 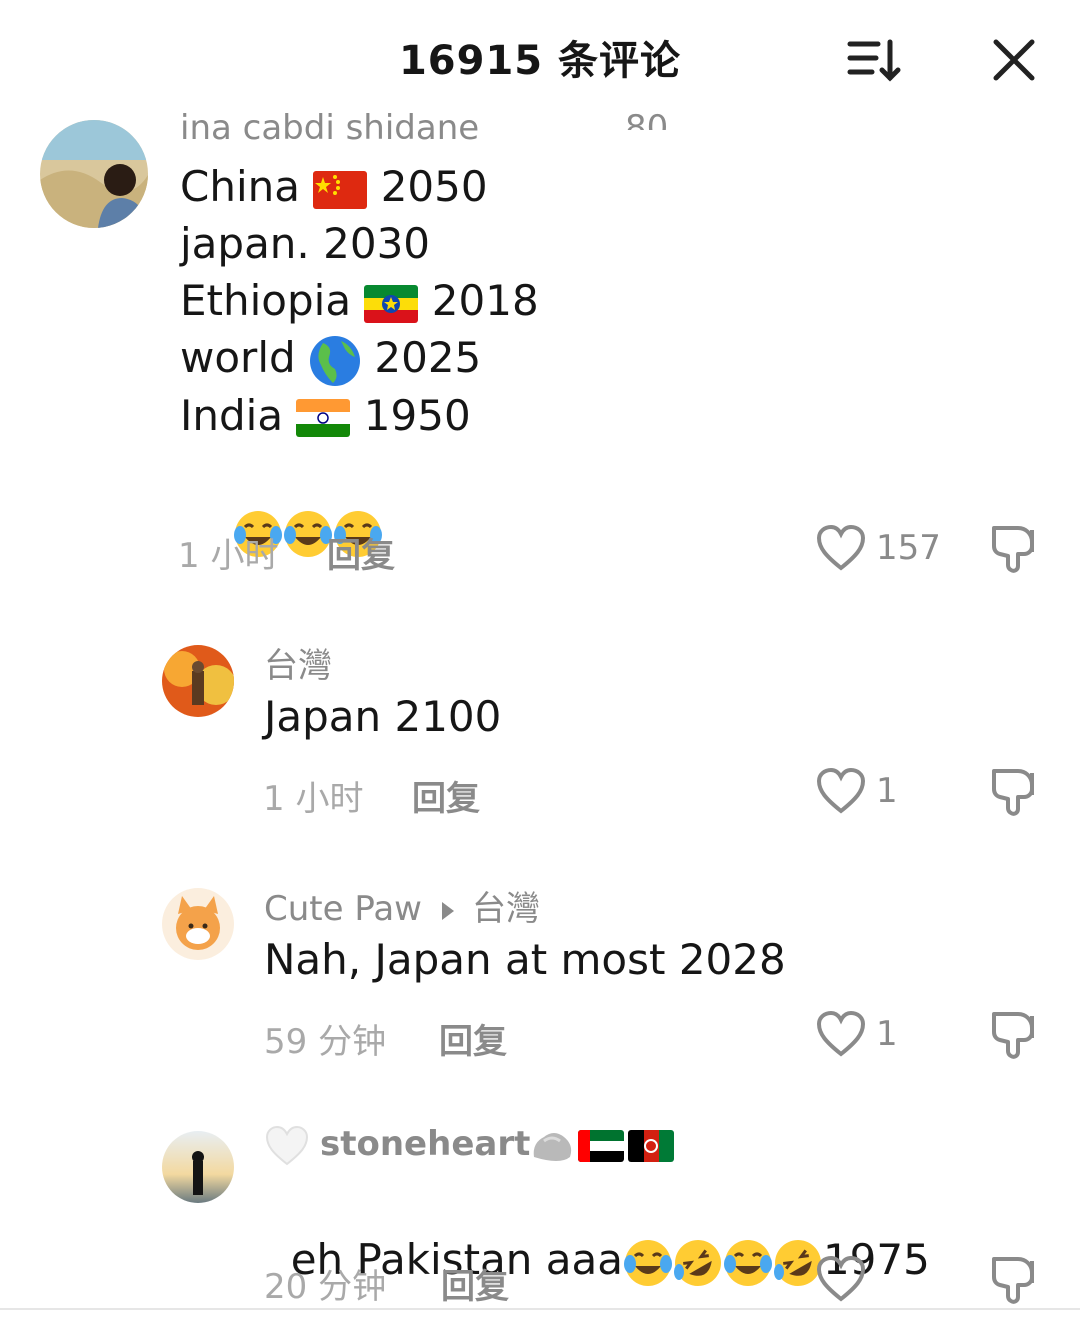 I want to click on uae-flag-icon, so click(x=601, y=1145).